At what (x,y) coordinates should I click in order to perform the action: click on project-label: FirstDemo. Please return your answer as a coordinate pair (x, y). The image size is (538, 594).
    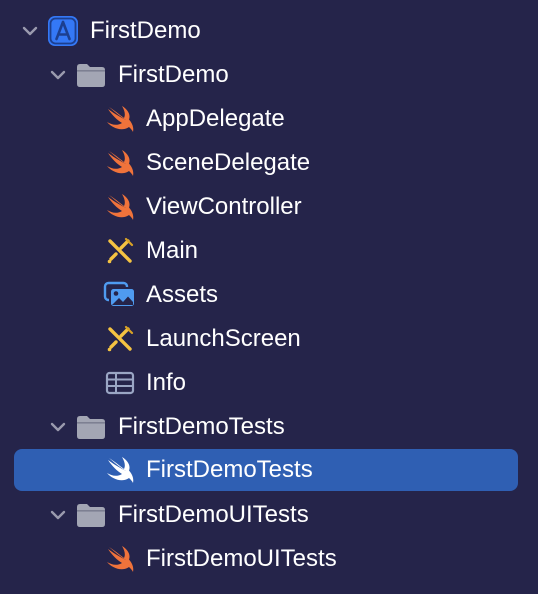
    Looking at the image, I should click on (145, 30).